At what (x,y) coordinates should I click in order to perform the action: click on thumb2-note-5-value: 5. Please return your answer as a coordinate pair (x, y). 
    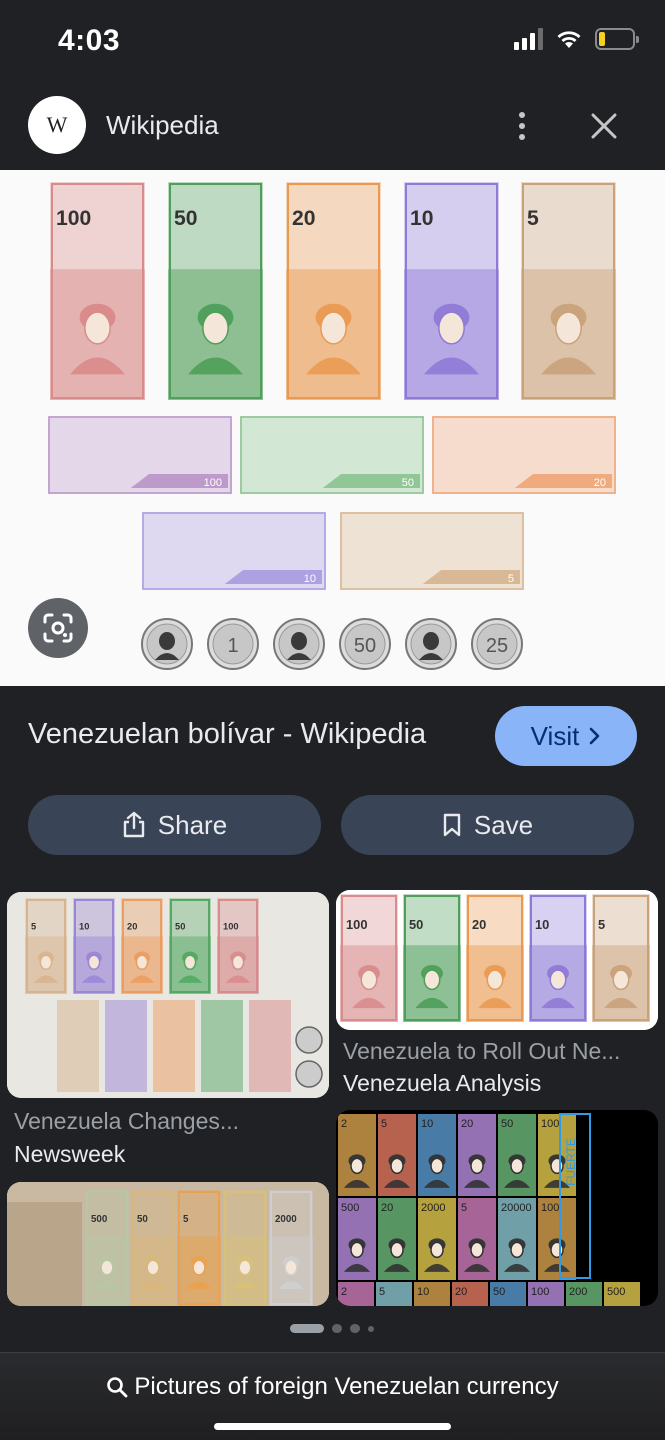
    Looking at the image, I should click on (601, 924).